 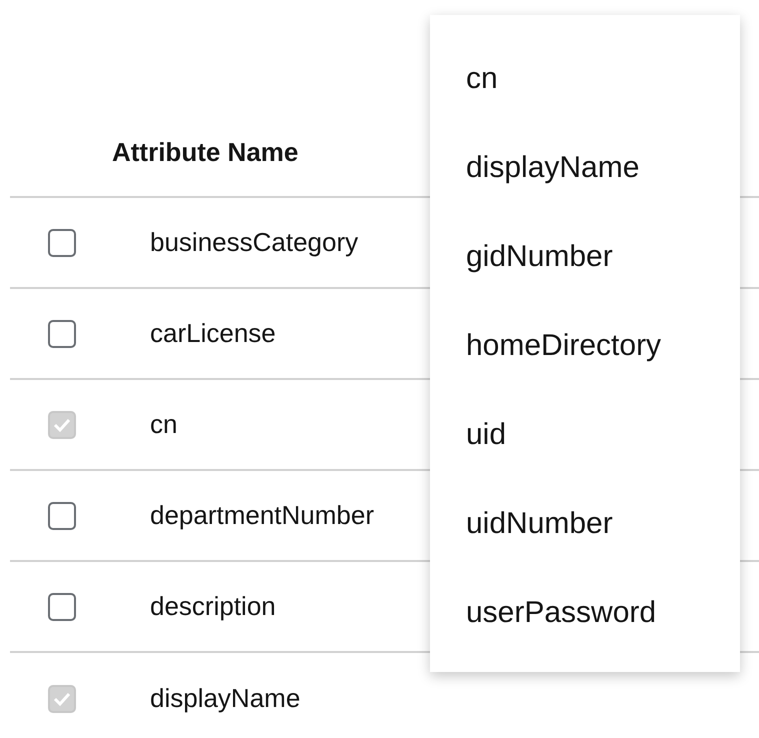 I want to click on attribute-name: carLicense, so click(x=213, y=333).